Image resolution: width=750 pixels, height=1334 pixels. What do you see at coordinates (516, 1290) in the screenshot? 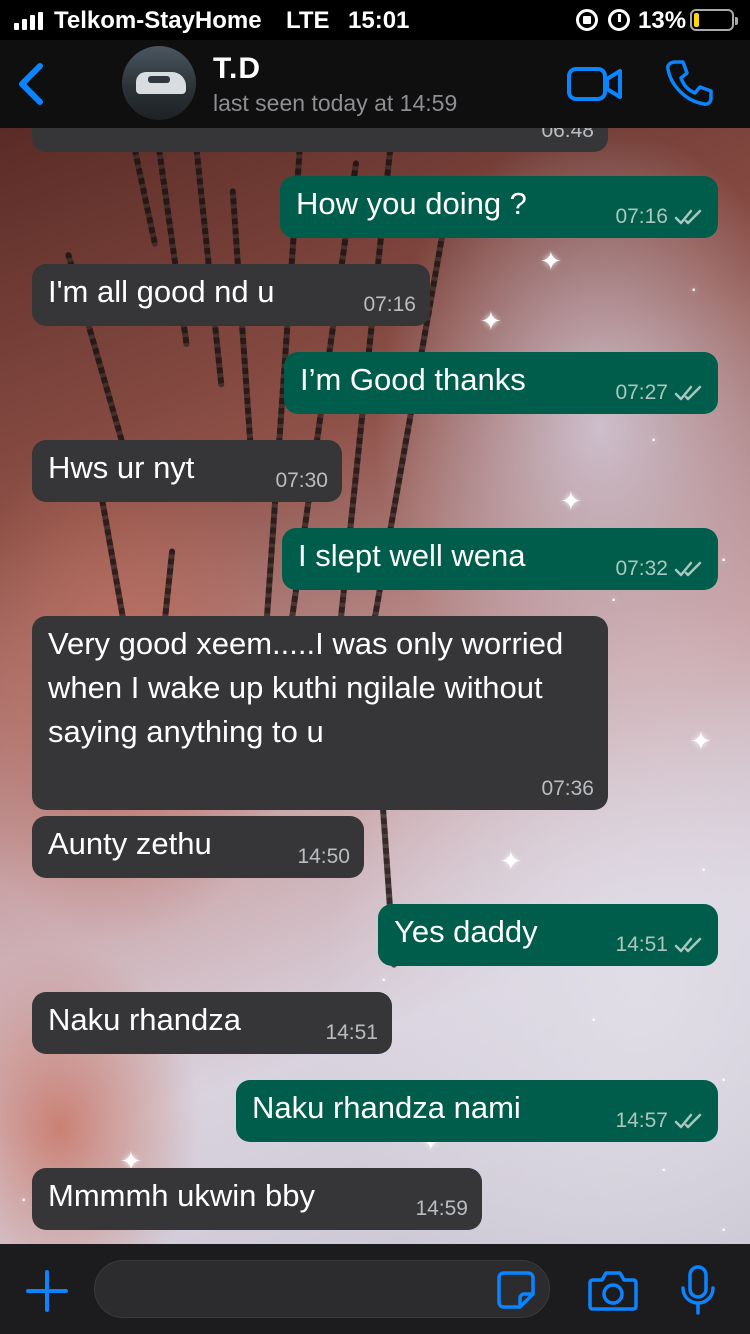
I see `sticker-icon` at bounding box center [516, 1290].